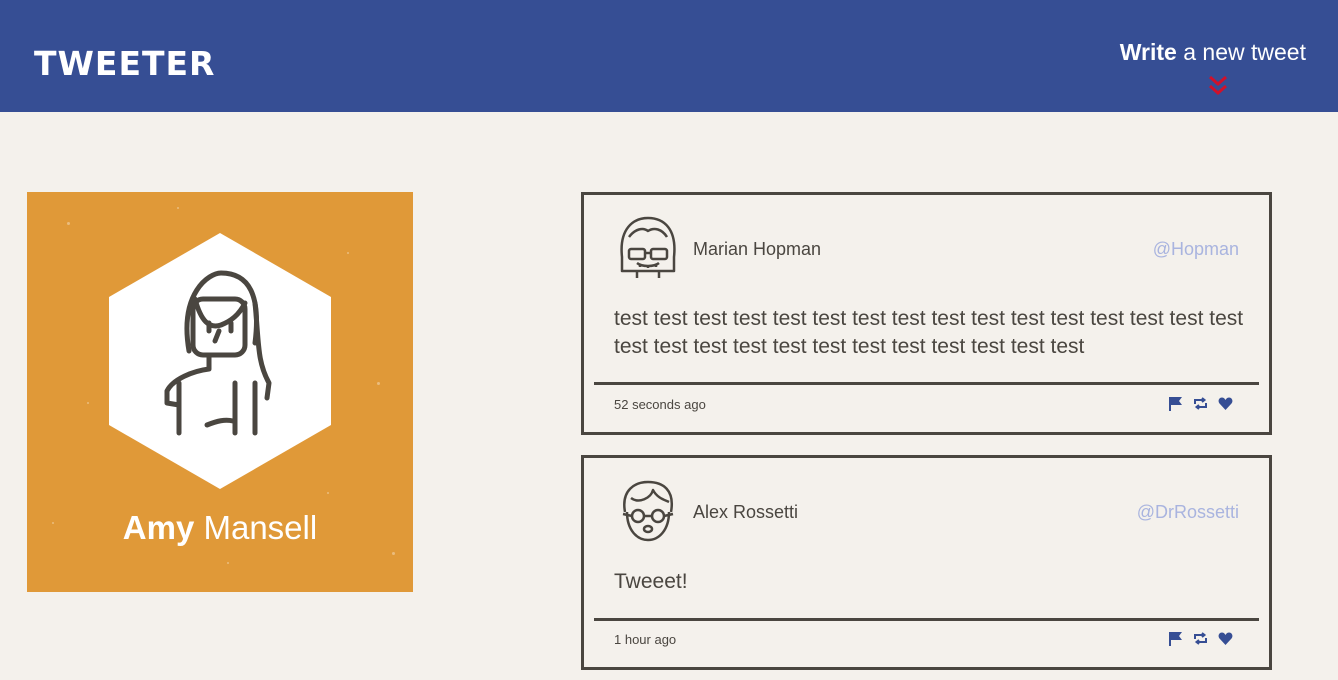 The height and width of the screenshot is (680, 1338). Describe the element at coordinates (1218, 86) in the screenshot. I see `double-chevron-down-icon` at that location.